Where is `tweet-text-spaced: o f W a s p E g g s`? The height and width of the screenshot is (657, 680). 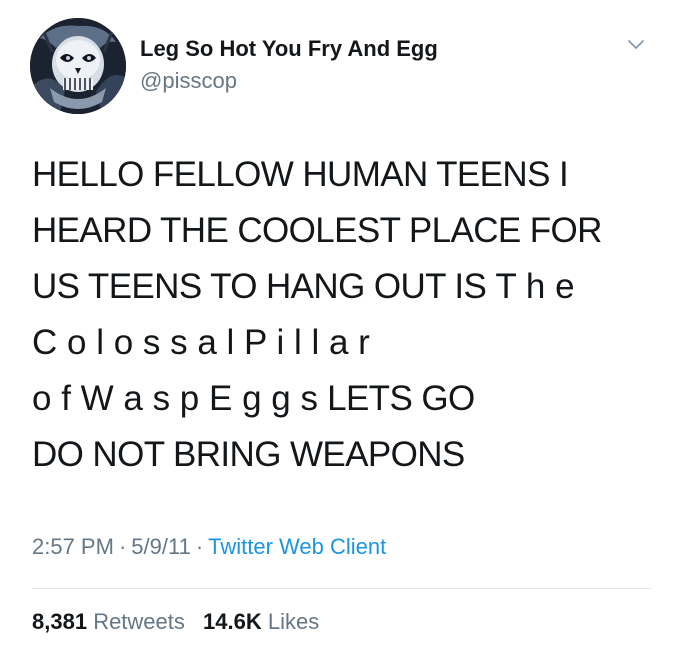 tweet-text-spaced: o f W a s p E g g s is located at coordinates (175, 398).